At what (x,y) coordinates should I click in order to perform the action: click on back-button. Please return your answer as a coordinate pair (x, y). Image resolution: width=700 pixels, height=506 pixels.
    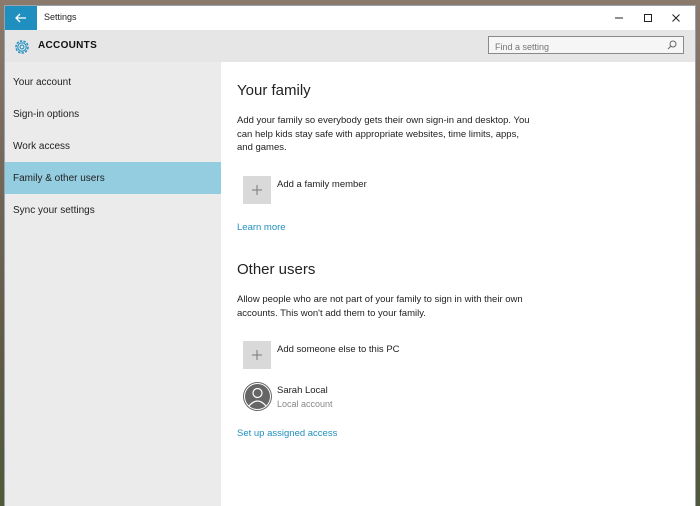
    Looking at the image, I should click on (21, 18).